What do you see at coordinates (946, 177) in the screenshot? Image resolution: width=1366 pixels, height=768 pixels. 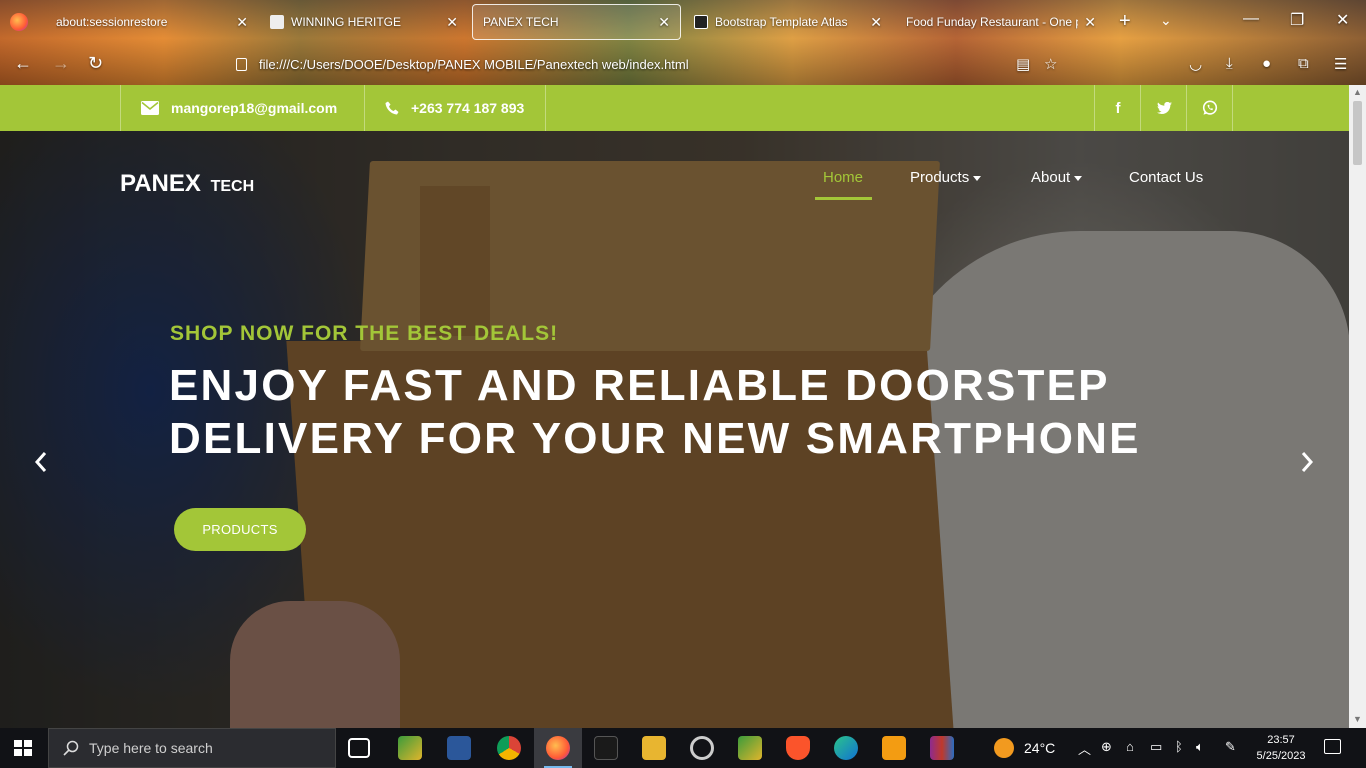 I see `nav-products-dropdown: Products` at bounding box center [946, 177].